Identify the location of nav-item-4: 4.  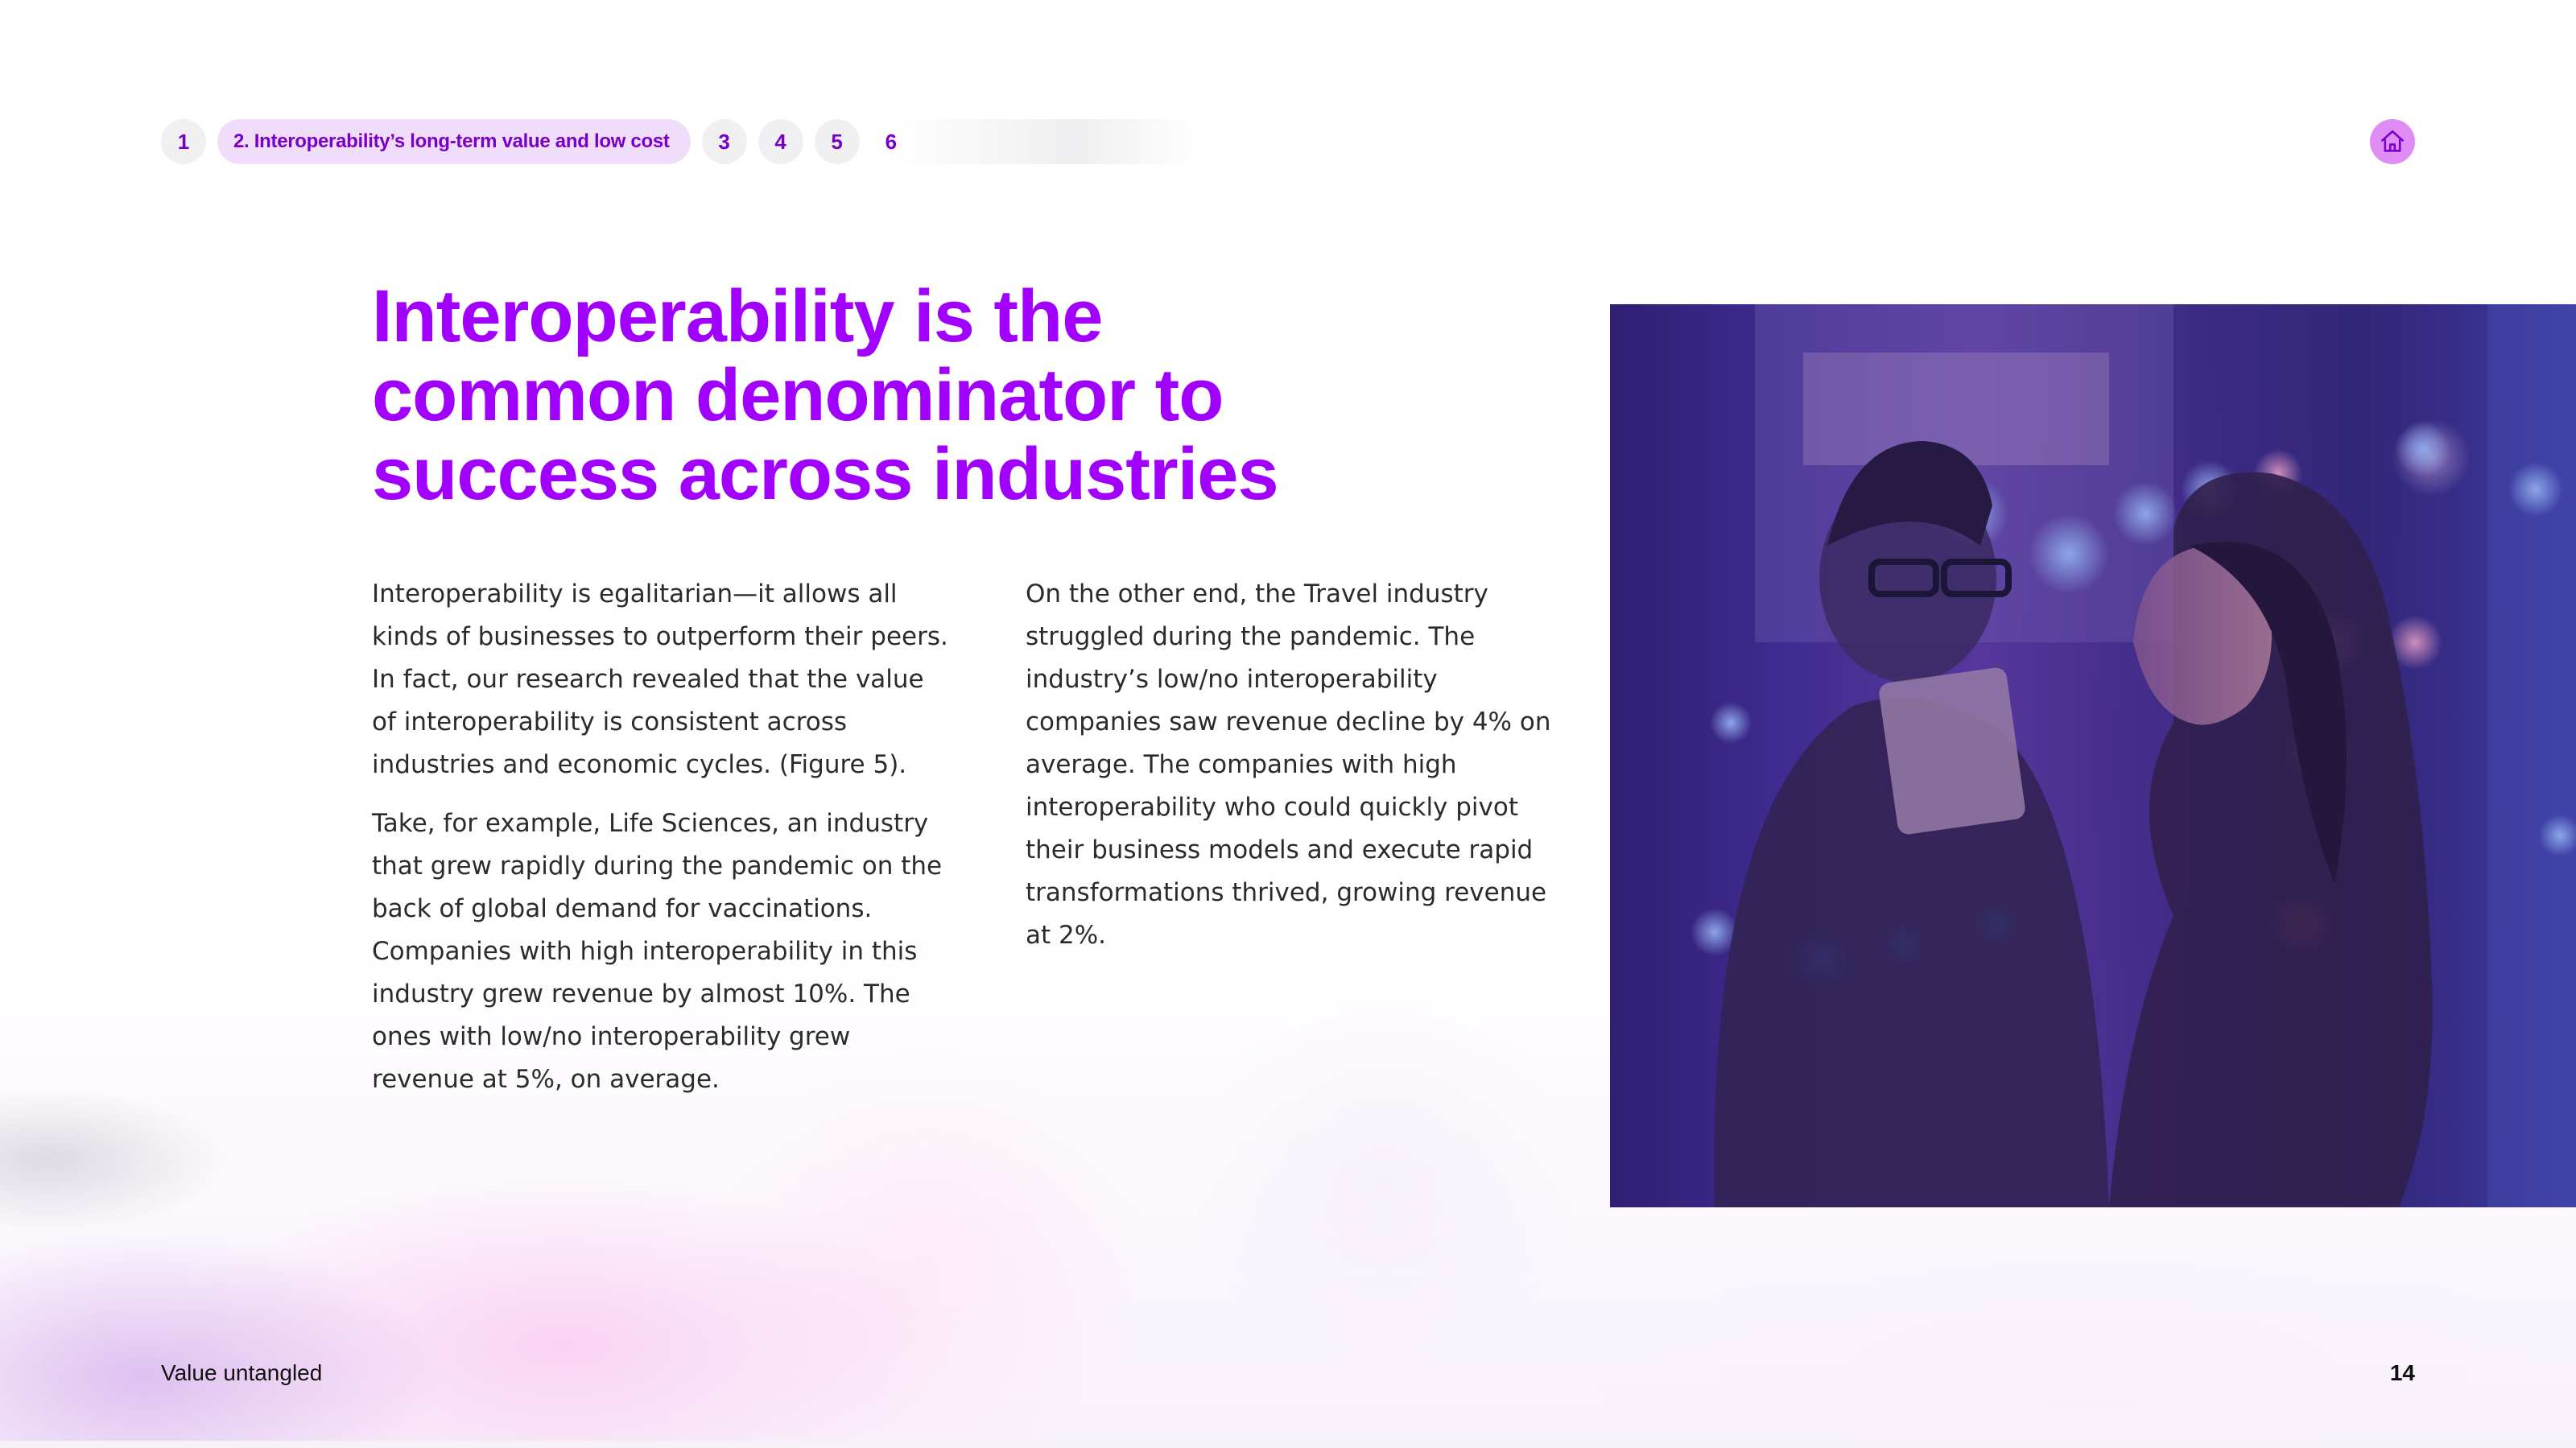
(780, 141).